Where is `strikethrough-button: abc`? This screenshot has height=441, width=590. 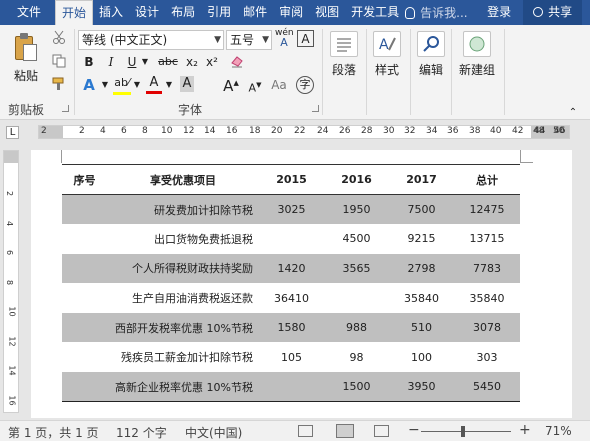 strikethrough-button: abc is located at coordinates (168, 62).